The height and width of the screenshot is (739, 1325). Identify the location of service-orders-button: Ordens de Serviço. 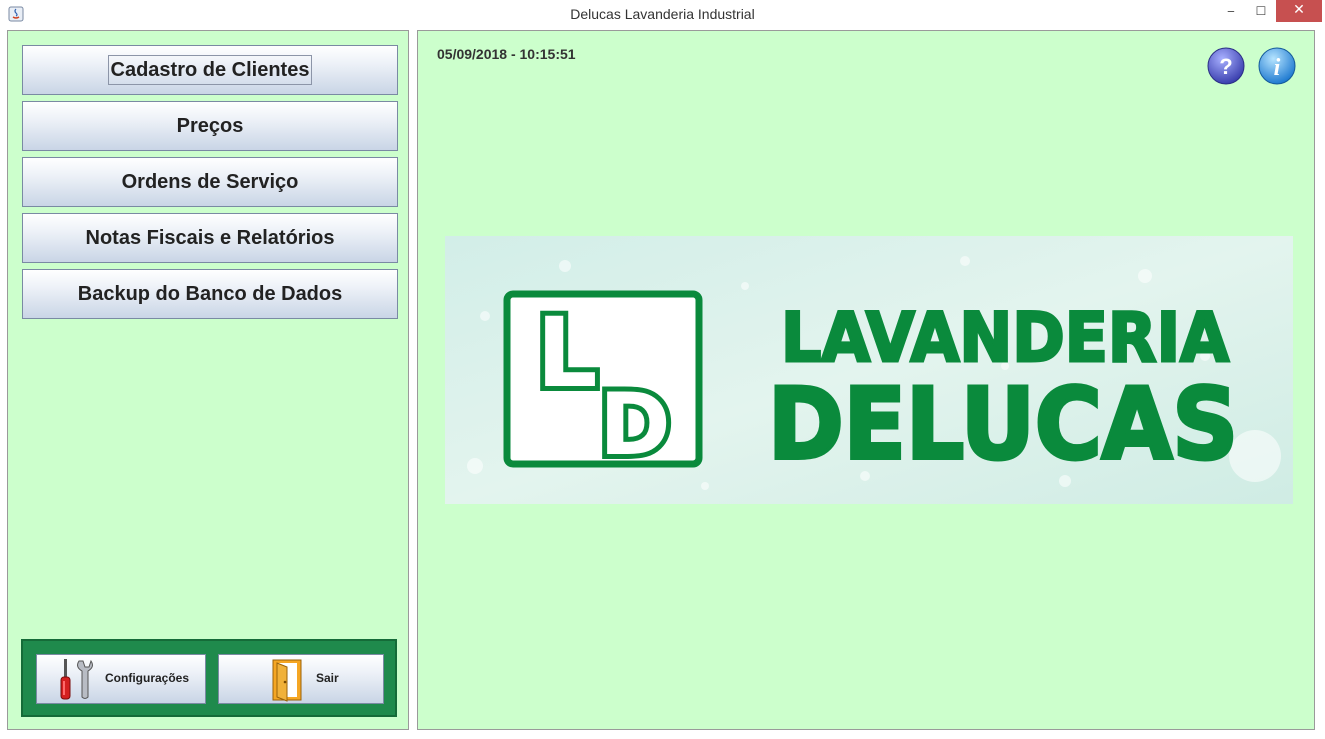
(210, 182).